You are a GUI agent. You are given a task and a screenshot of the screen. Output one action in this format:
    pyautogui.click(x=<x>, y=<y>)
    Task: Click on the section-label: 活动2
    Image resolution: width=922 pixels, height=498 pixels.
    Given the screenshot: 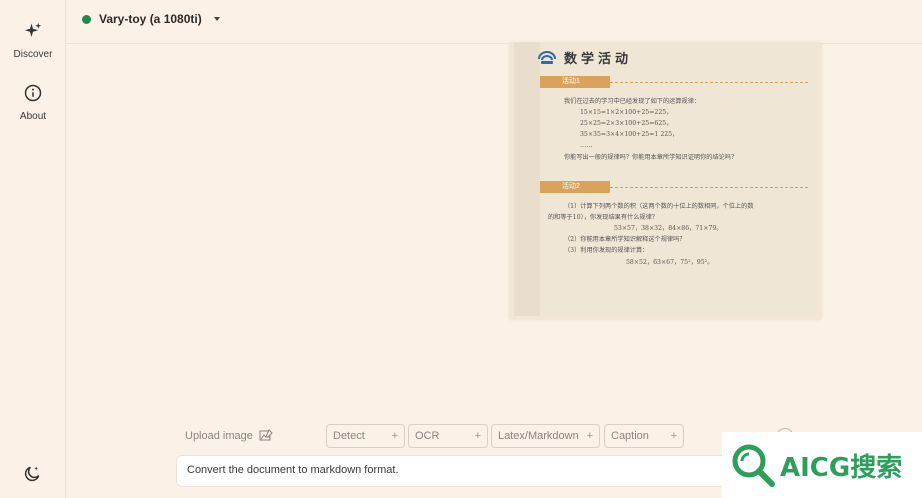 What is the action you would take?
    pyautogui.click(x=575, y=187)
    